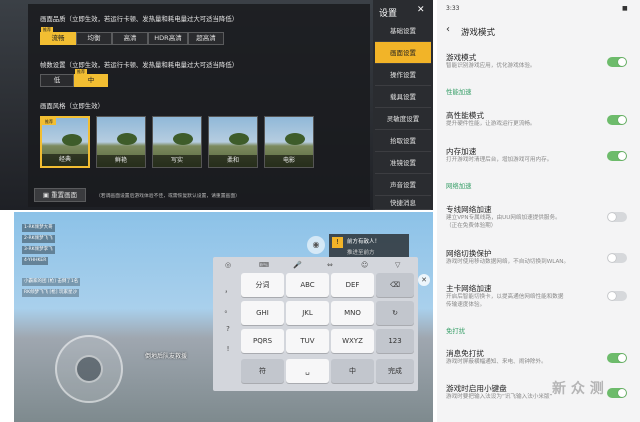 This screenshot has height=422, width=640. Describe the element at coordinates (228, 290) in the screenshot. I see `punct-comma: ，` at that location.